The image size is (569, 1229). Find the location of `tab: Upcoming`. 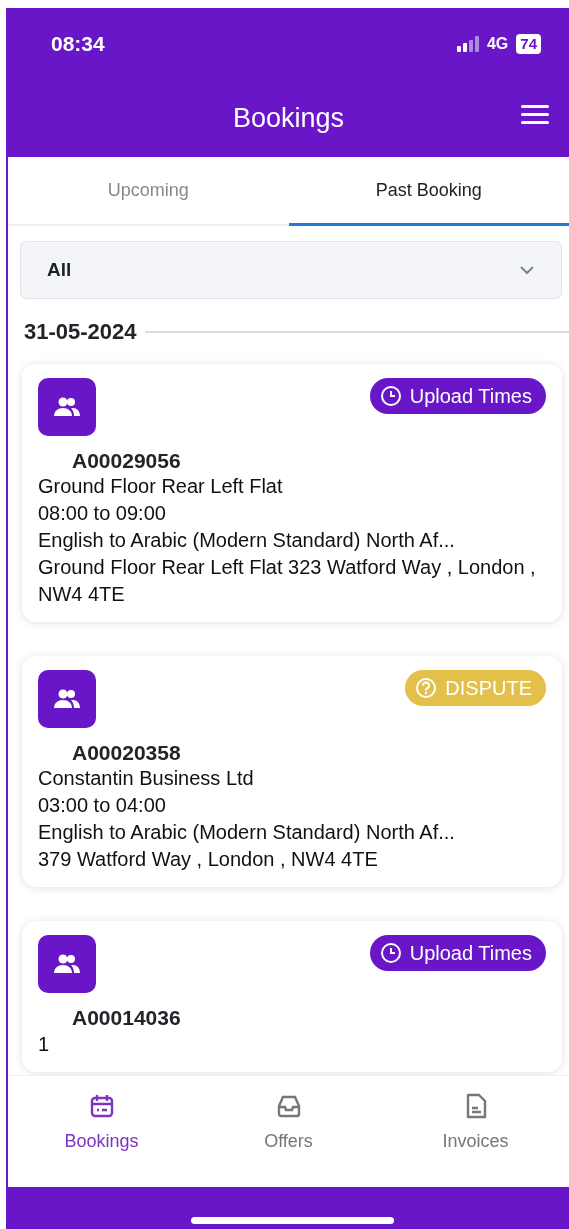

tab: Upcoming is located at coordinates (148, 191).